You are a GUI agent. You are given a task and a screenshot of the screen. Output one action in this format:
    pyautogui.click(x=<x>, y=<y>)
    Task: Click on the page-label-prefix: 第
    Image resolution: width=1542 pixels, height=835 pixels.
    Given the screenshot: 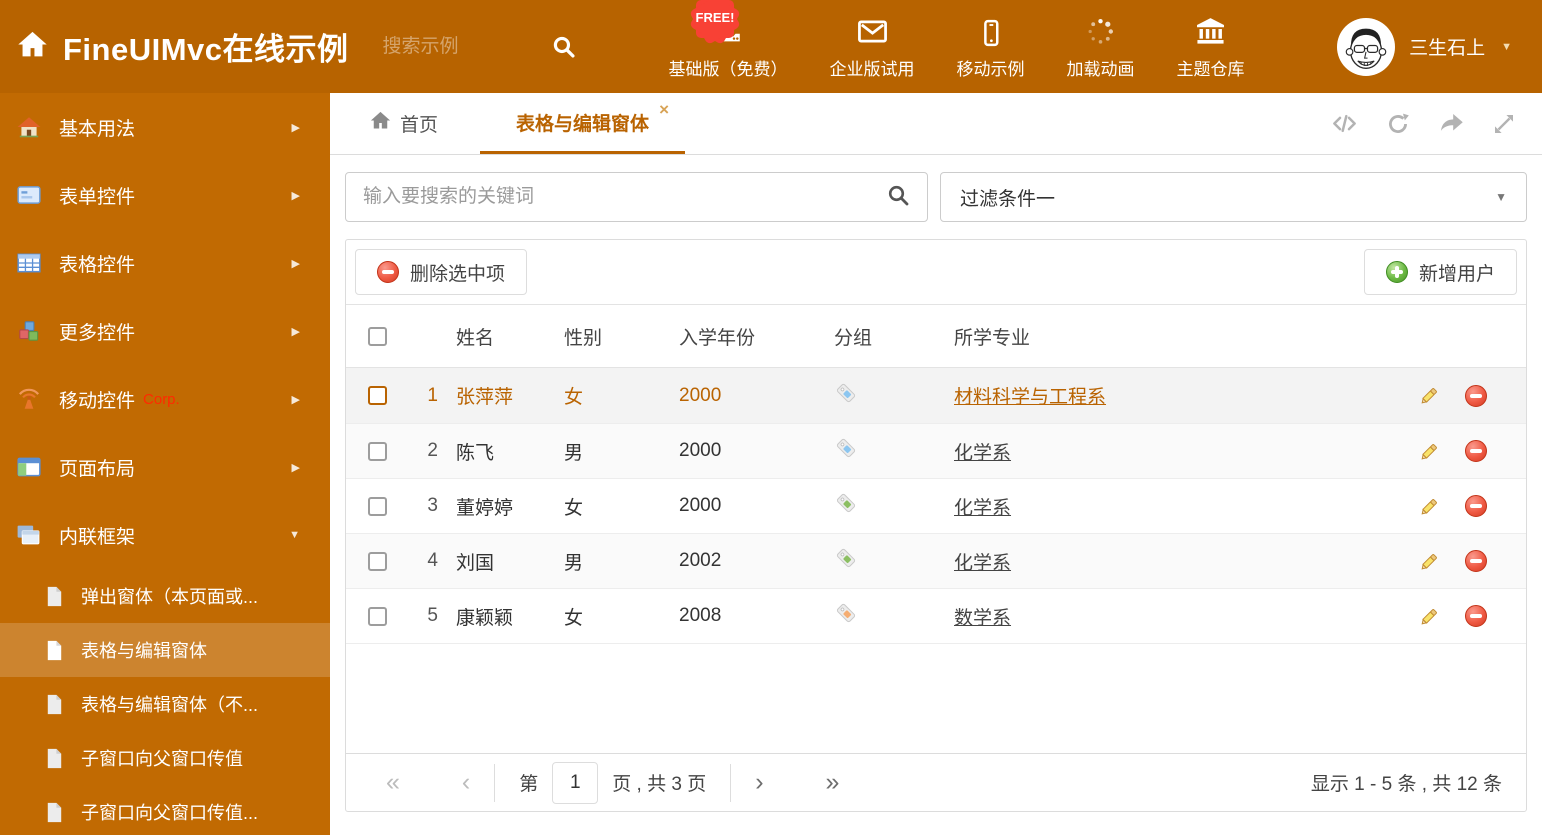 What is the action you would take?
    pyautogui.click(x=529, y=784)
    